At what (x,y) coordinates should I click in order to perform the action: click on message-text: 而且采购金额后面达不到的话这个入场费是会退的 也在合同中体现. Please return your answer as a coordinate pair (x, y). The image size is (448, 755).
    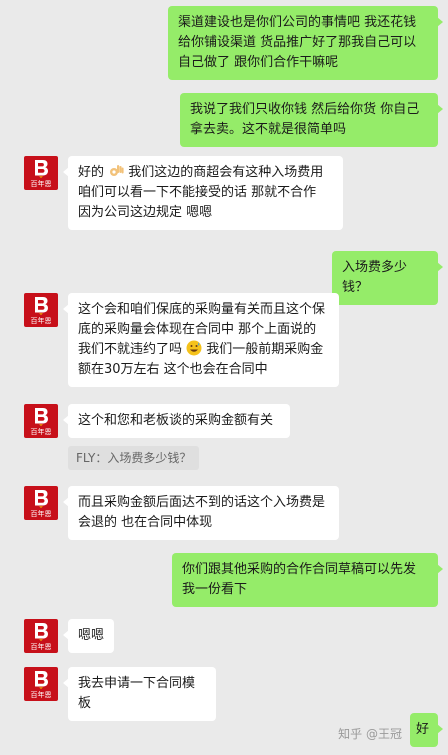
    Looking at the image, I should click on (202, 512).